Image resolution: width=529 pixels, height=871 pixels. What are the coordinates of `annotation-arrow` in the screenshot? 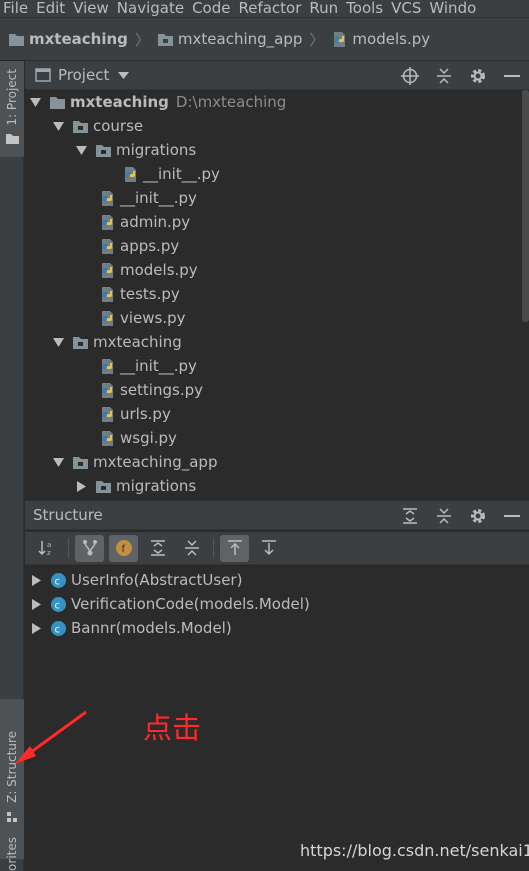 It's located at (51, 737).